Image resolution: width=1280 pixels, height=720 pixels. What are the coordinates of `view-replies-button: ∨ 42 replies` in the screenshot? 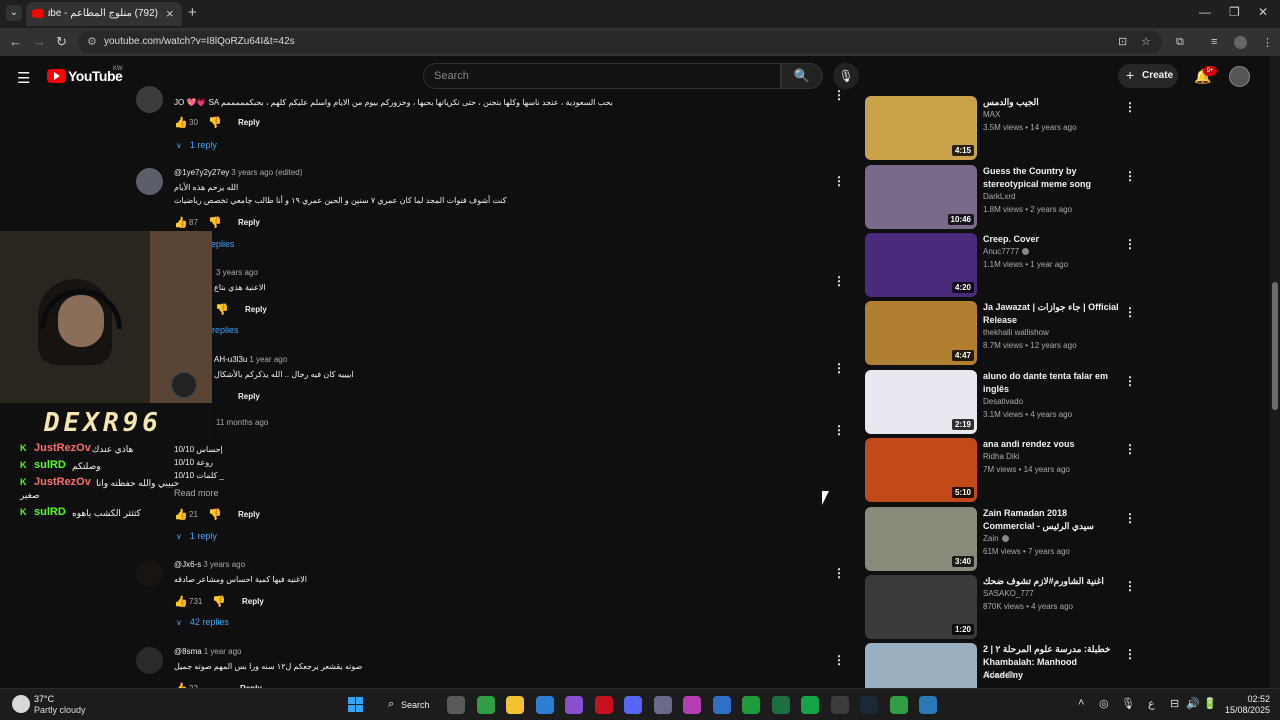 It's located at (202, 622).